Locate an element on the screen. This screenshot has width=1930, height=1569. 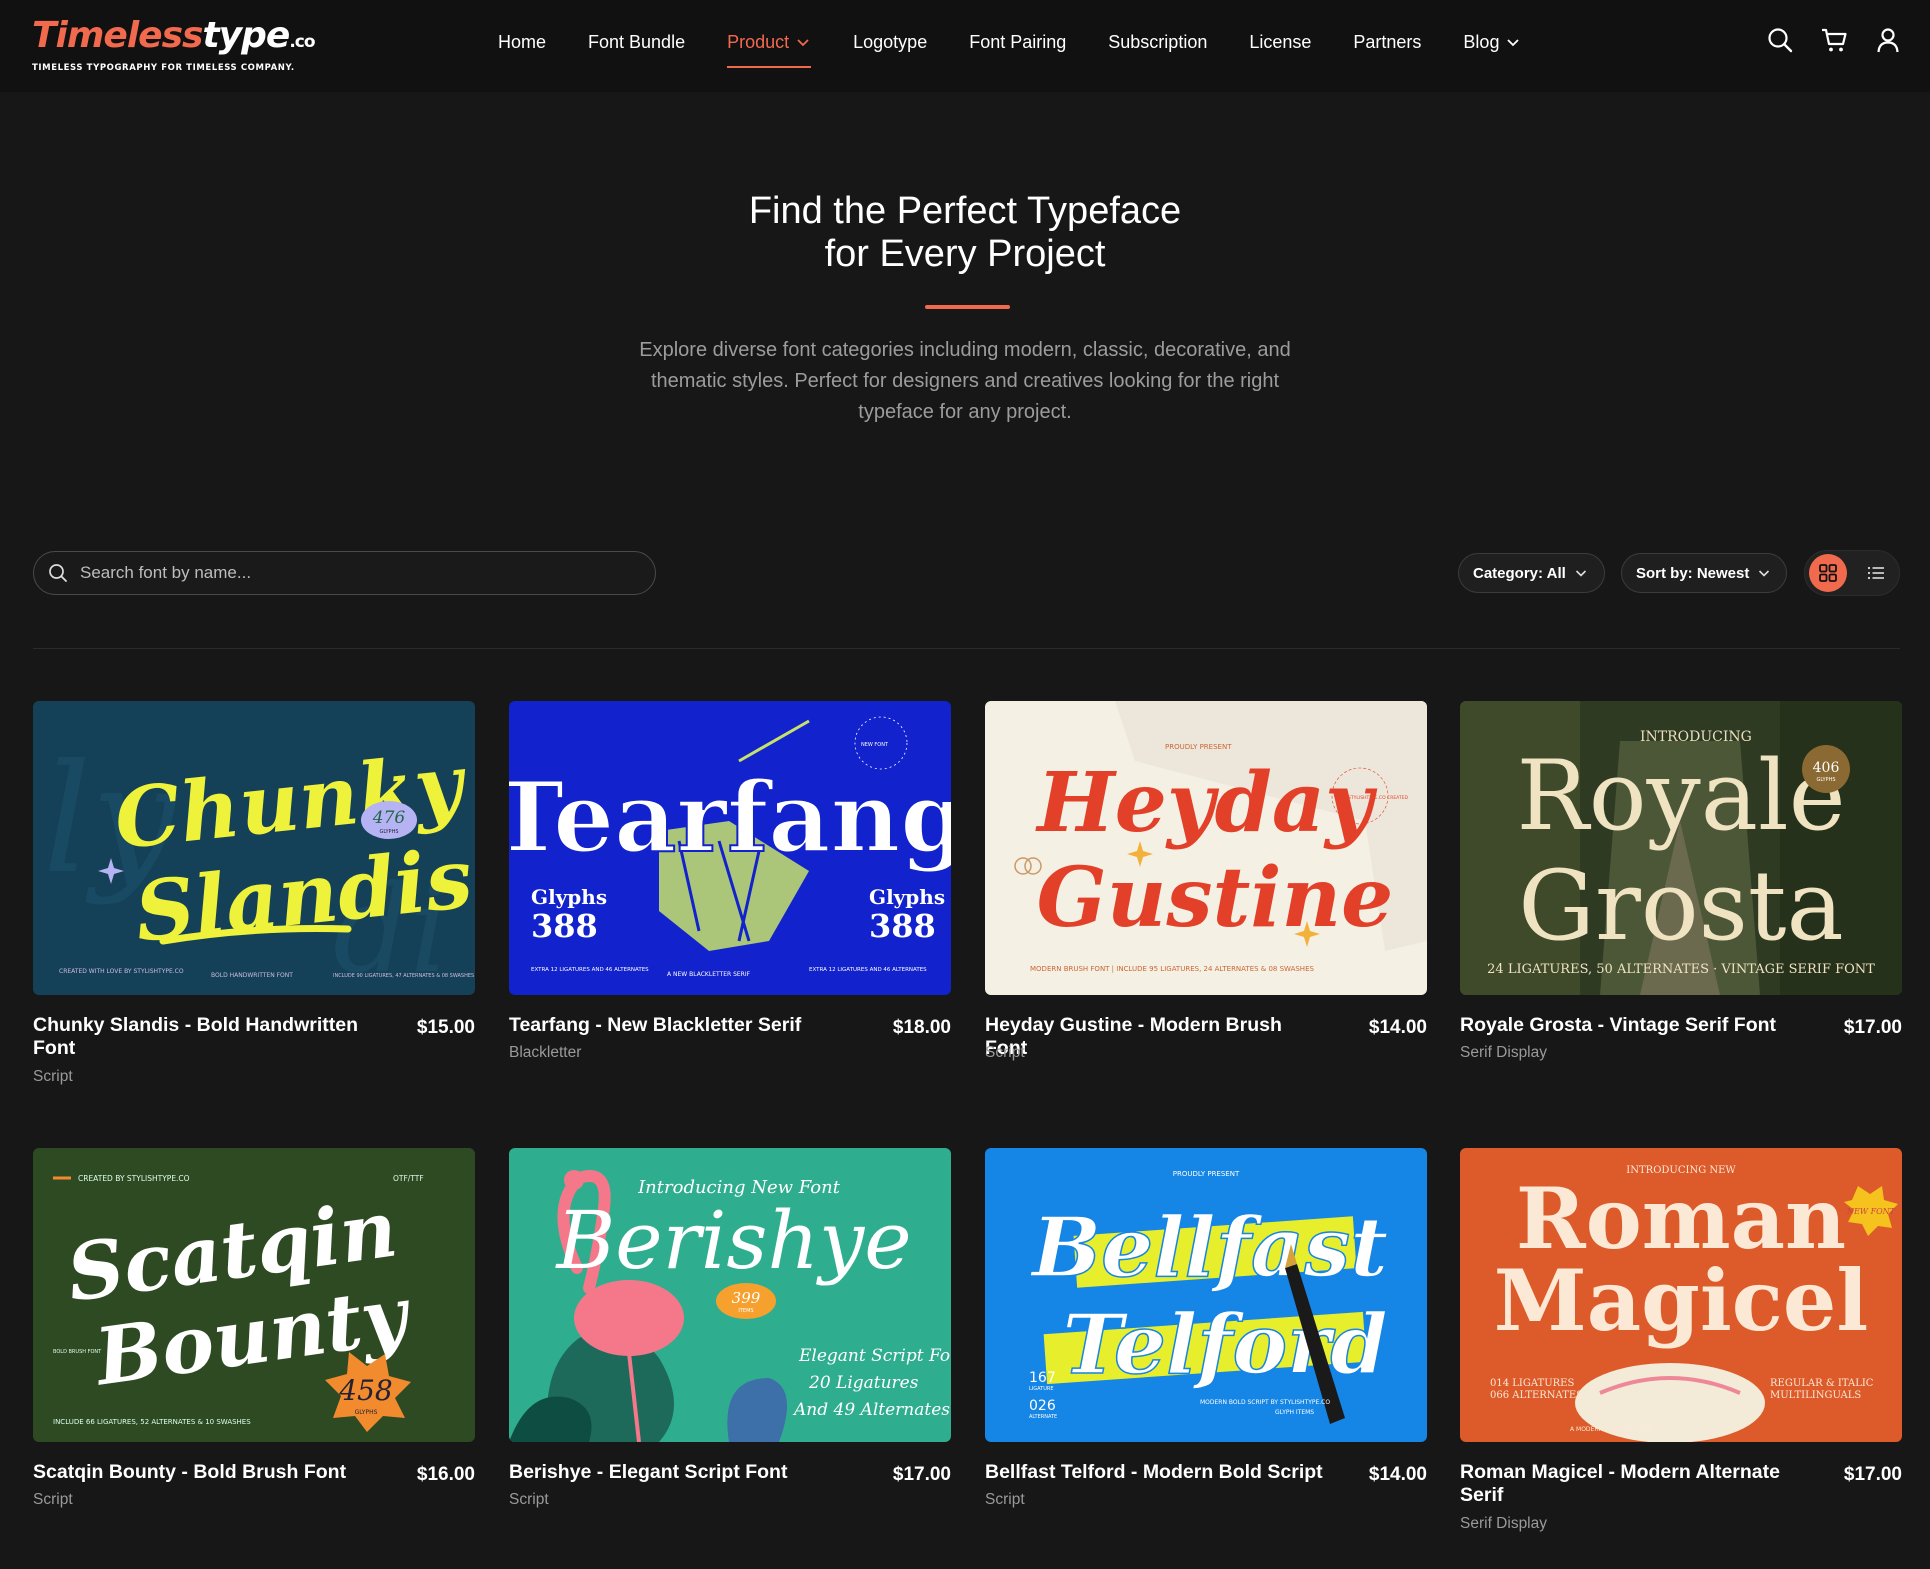
art-title-line1: Royale is located at coordinates (1680, 796).